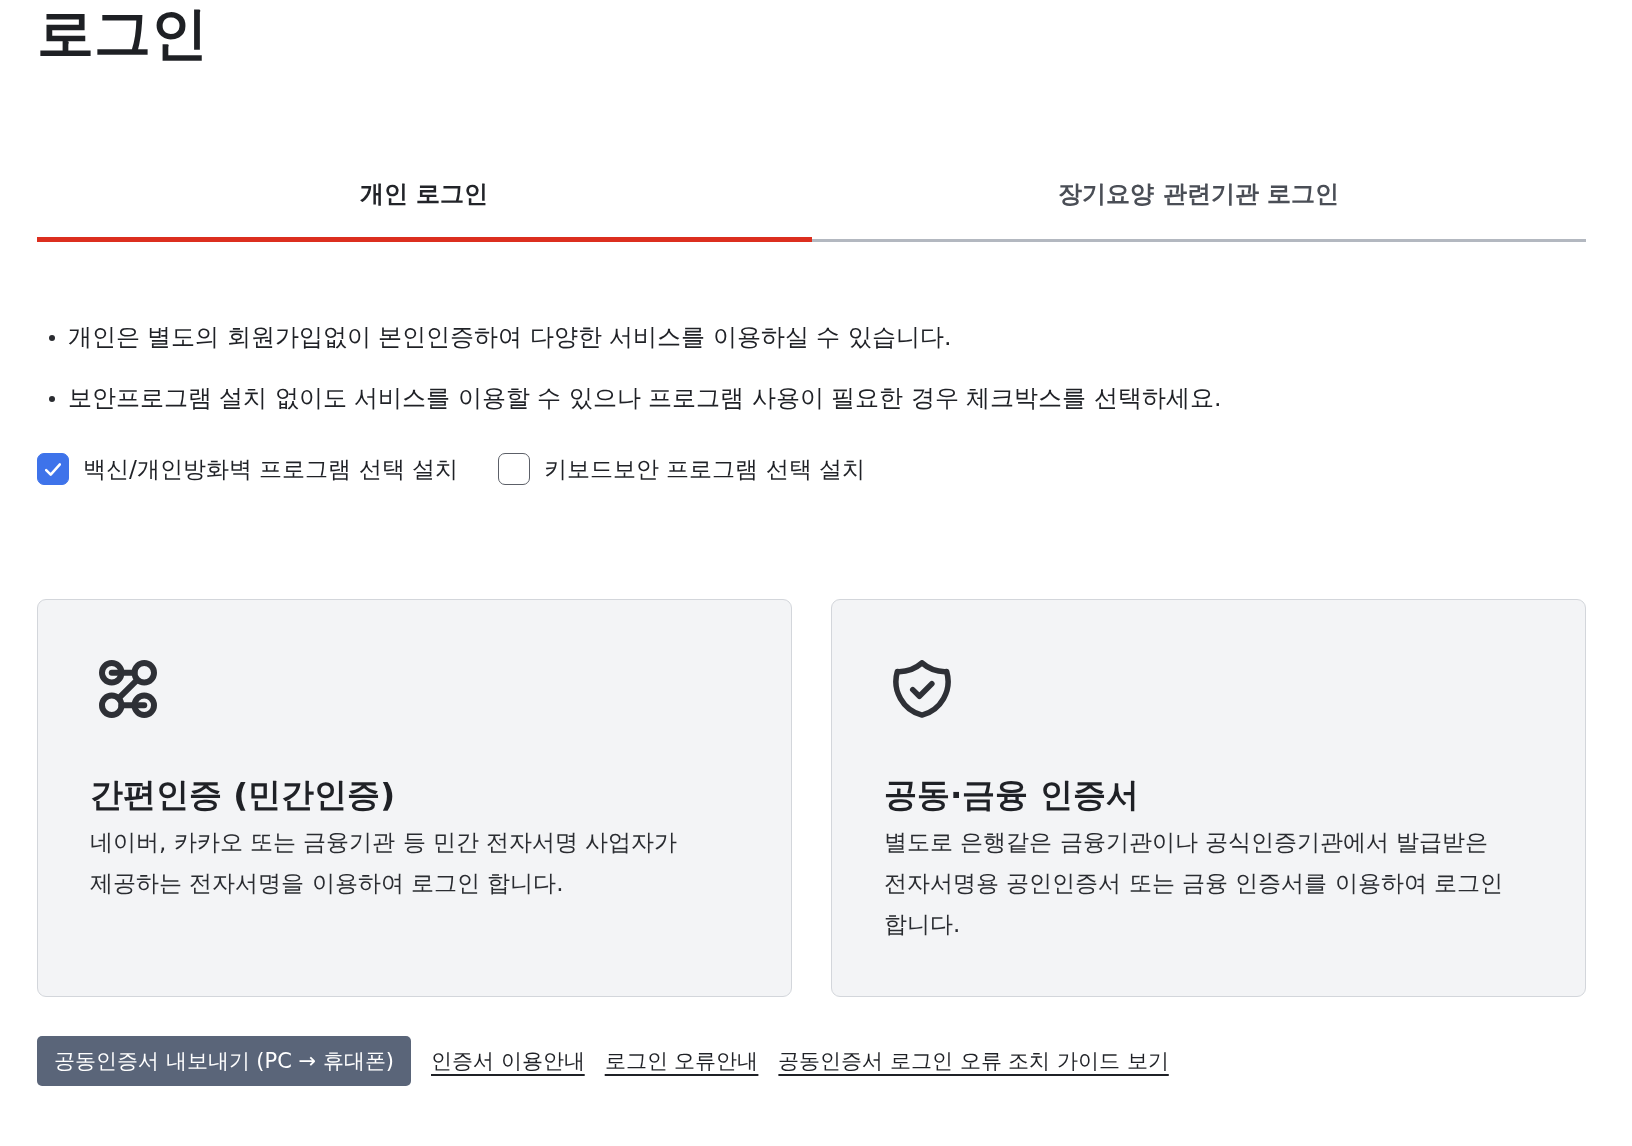  What do you see at coordinates (128, 689) in the screenshot?
I see `connected-circles-icon` at bounding box center [128, 689].